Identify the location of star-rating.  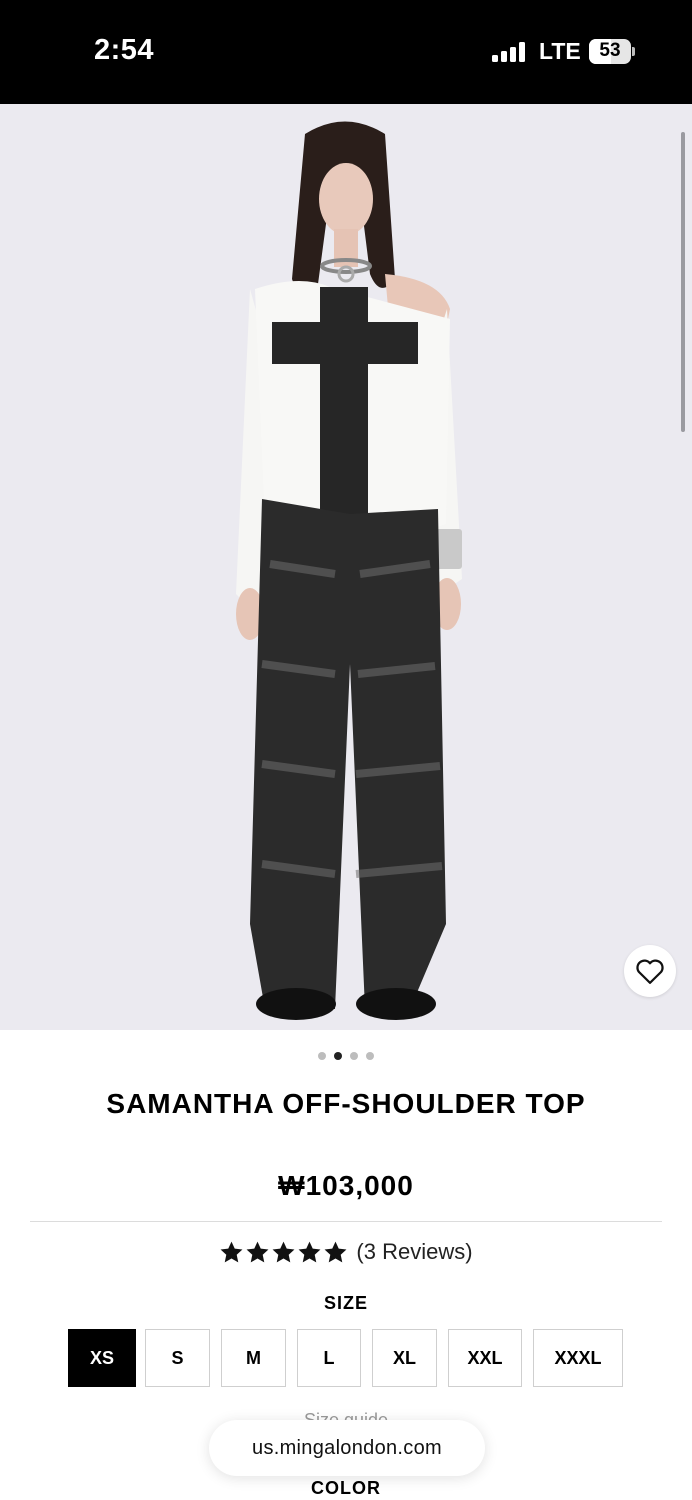
(283, 1252).